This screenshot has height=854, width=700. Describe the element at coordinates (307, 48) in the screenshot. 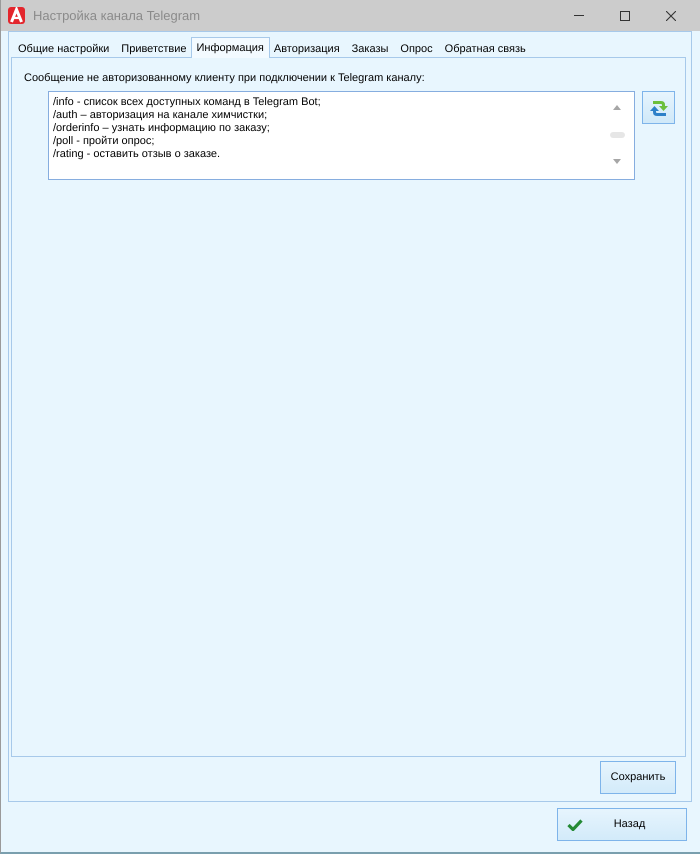

I see `tab: Авторизация` at that location.